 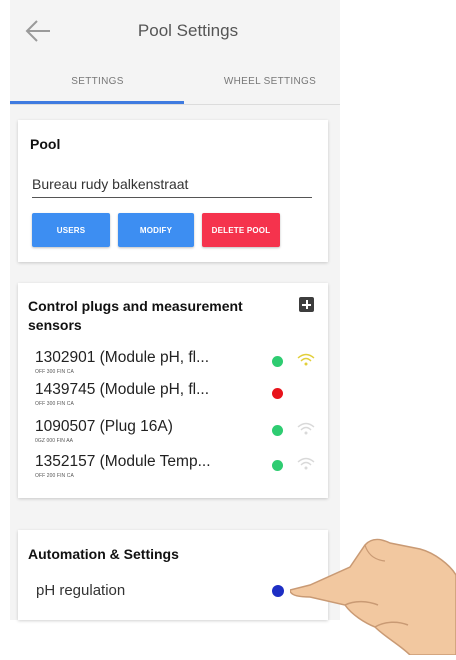 What do you see at coordinates (71, 230) in the screenshot?
I see `users-button: USERS` at bounding box center [71, 230].